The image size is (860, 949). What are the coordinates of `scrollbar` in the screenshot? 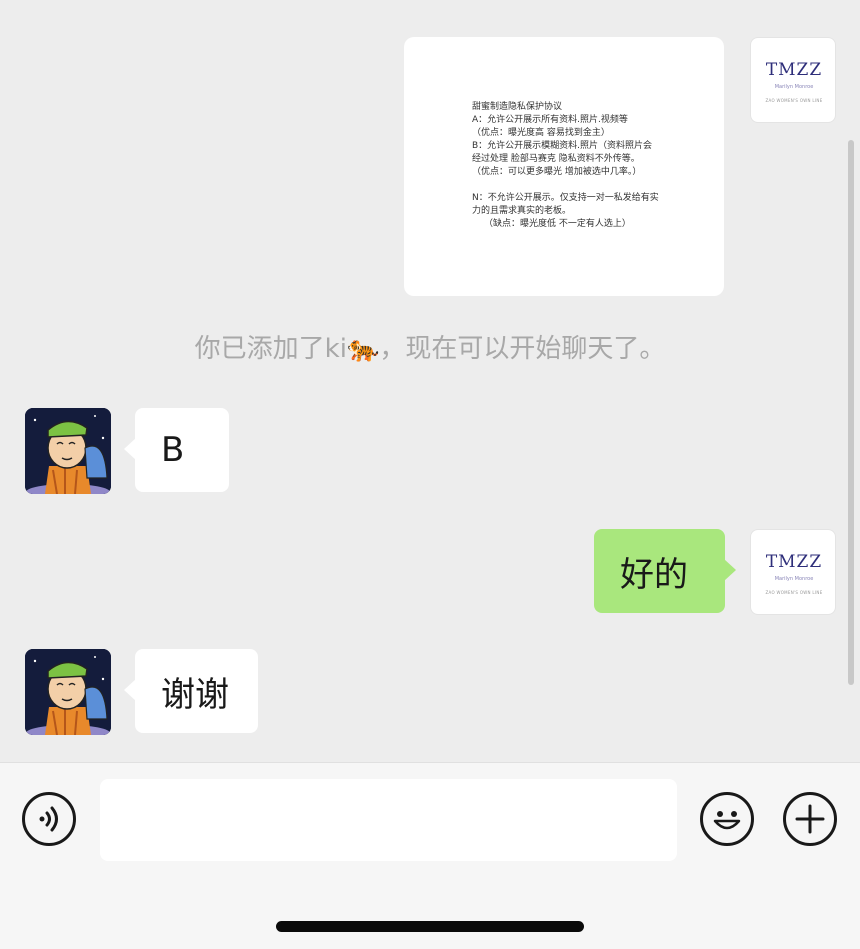 It's located at (851, 412).